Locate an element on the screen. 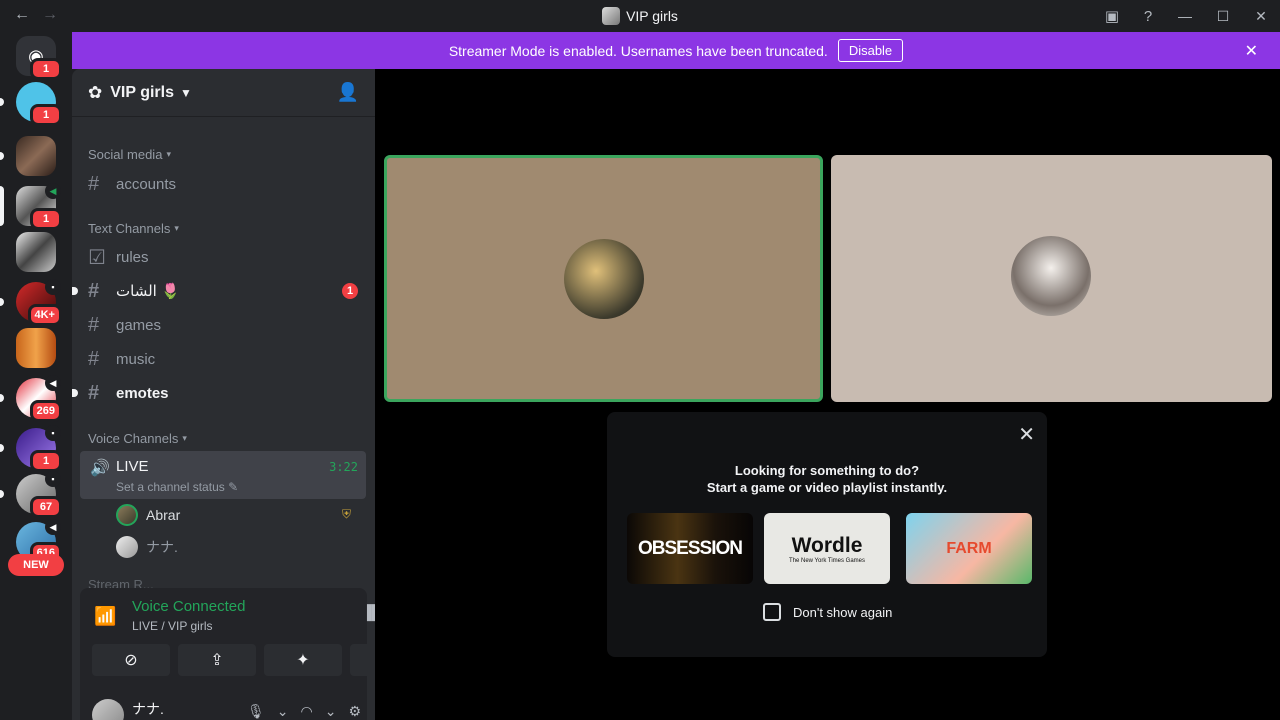 The height and width of the screenshot is (720, 1280). voice-member: ナナ. is located at coordinates (147, 547).